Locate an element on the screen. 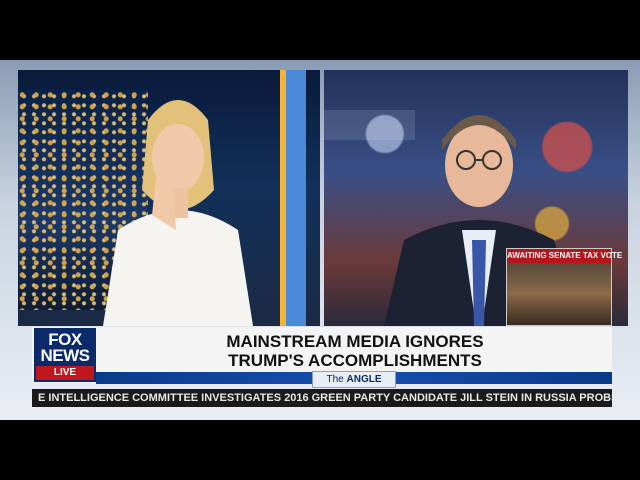 The width and height of the screenshot is (640, 480). headline-line-2: TRUMP'S ACCOMPLISHMENTS is located at coordinates (355, 360).